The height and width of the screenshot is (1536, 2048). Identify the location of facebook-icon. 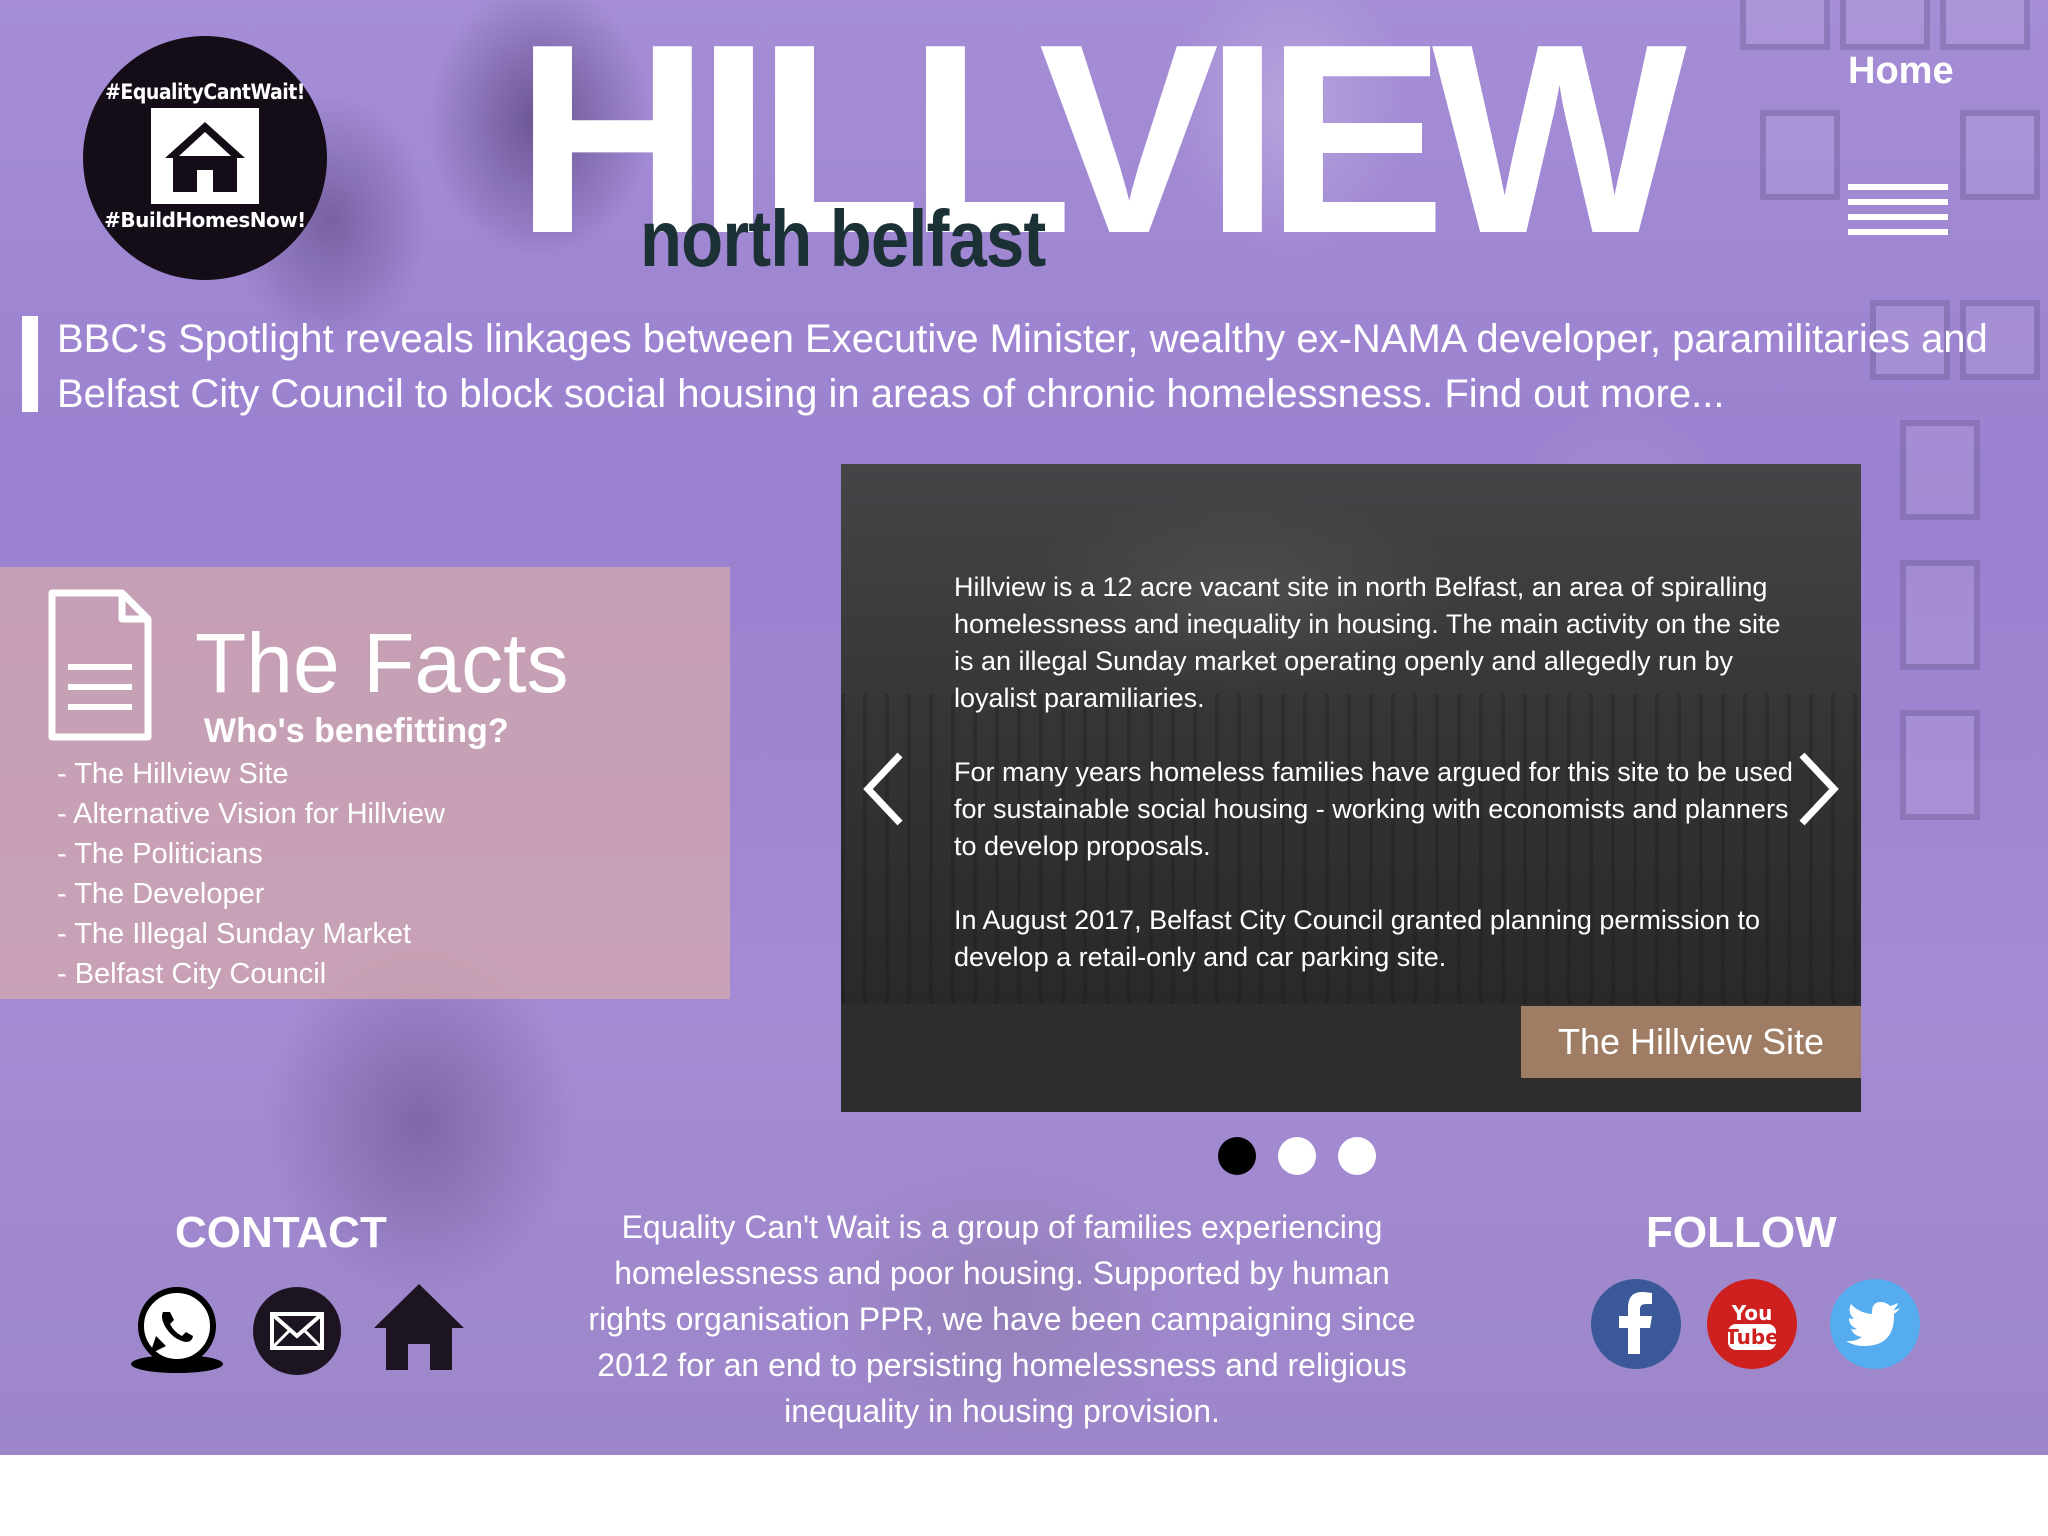
(1636, 1324).